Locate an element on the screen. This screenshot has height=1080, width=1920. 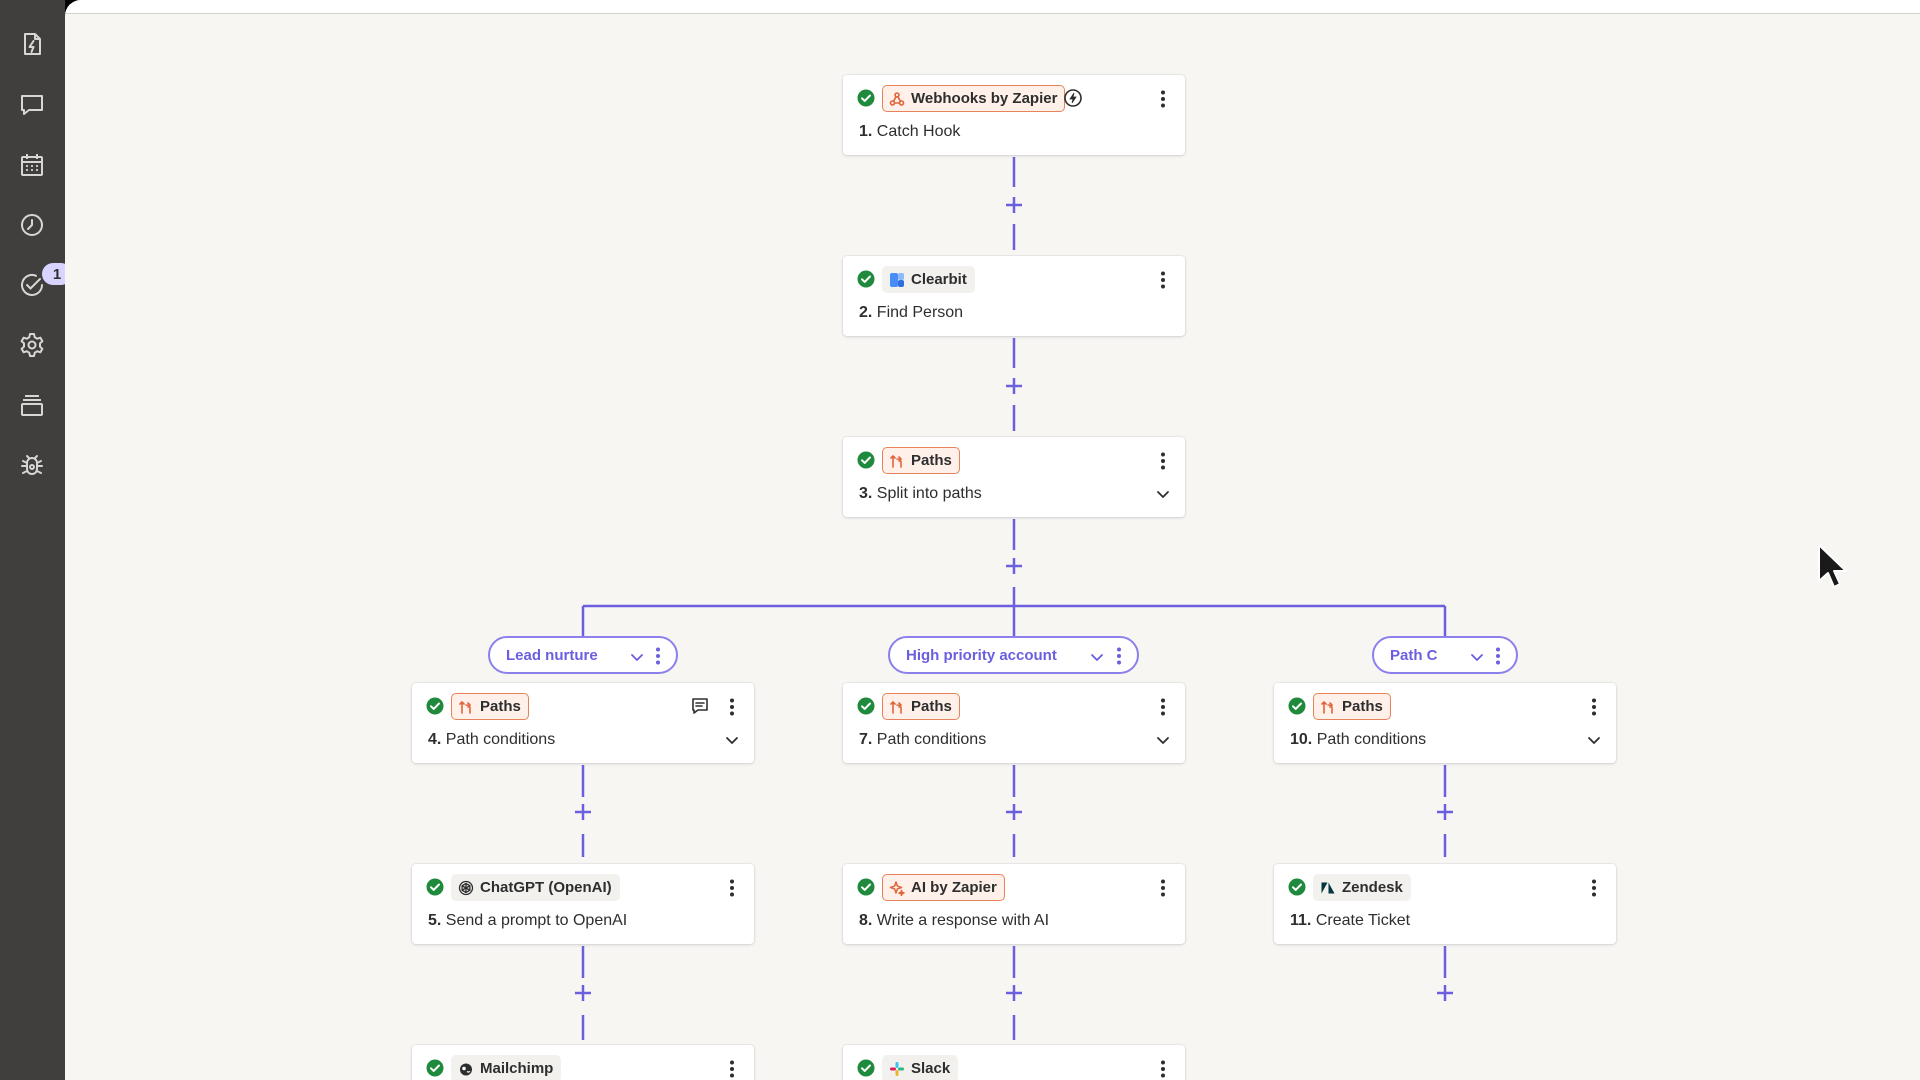
app-name: Zendesk is located at coordinates (1372, 887).